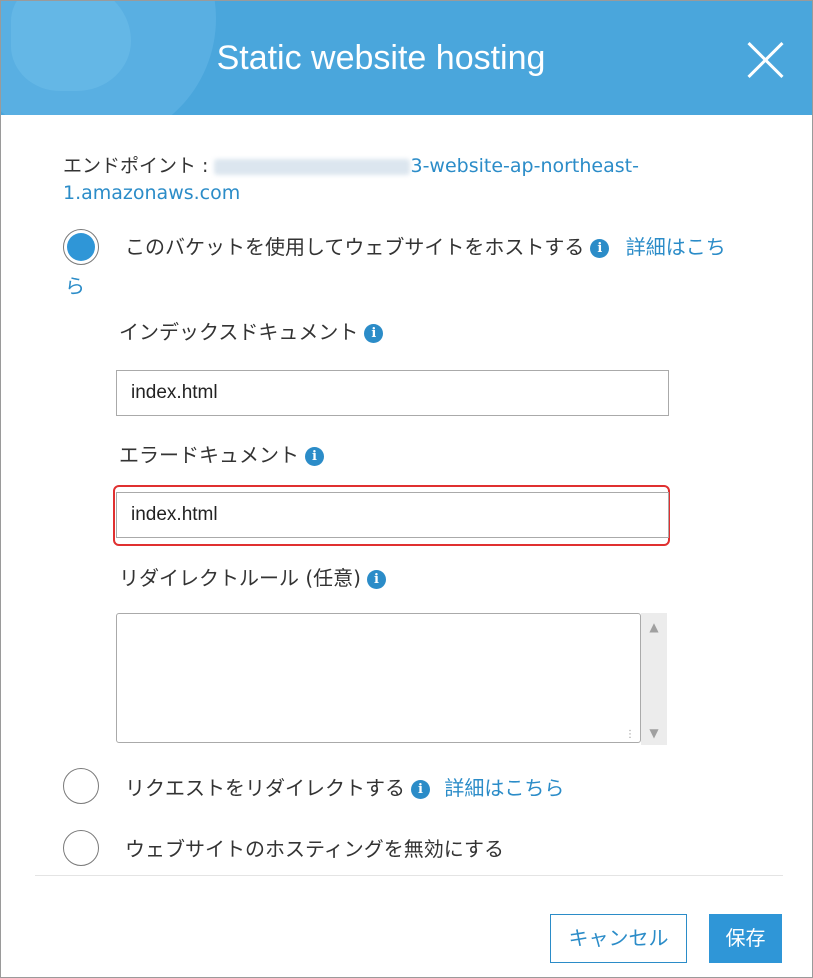 This screenshot has height=978, width=813. Describe the element at coordinates (314, 849) in the screenshot. I see `disable-hosting-label: ウェブサイトのホスティングを無効にする` at that location.